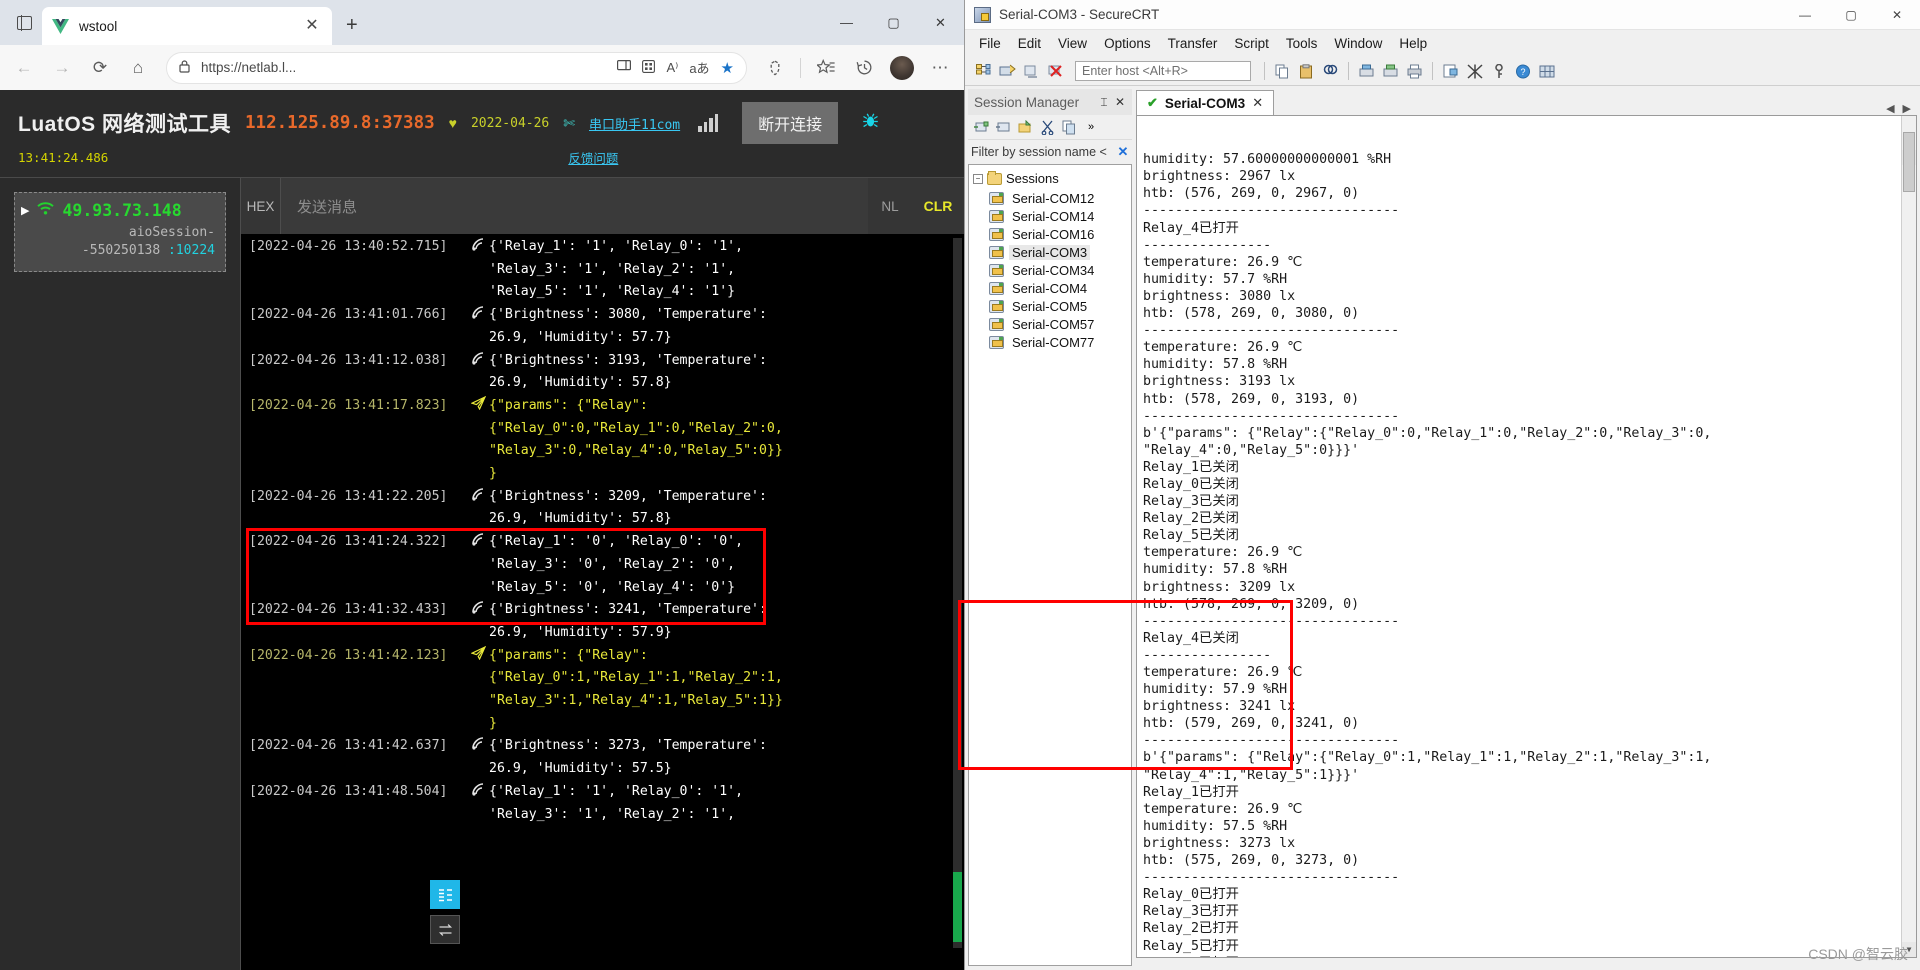 Image resolution: width=1920 pixels, height=970 pixels. What do you see at coordinates (672, 68) in the screenshot?
I see `read-aloud-icon: A⁾` at bounding box center [672, 68].